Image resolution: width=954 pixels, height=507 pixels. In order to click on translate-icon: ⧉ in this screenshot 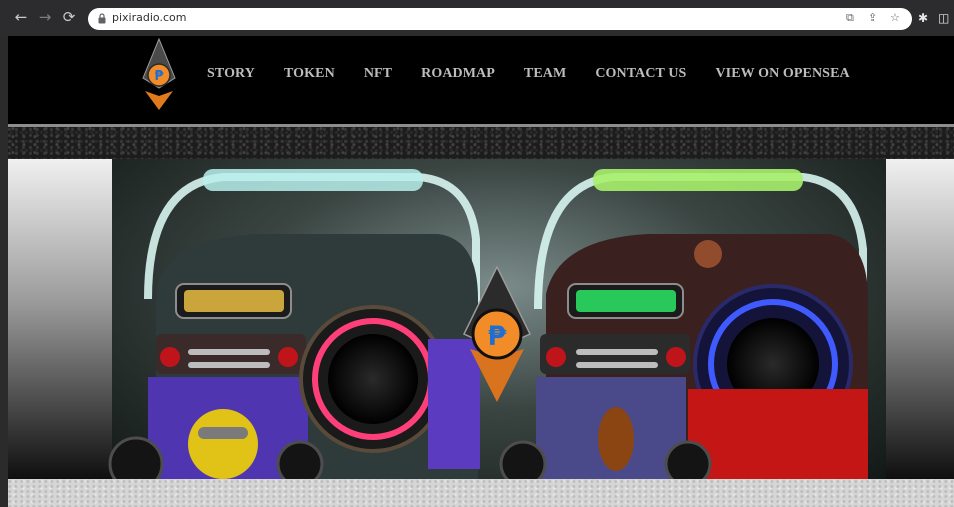, I will do `click(850, 18)`.